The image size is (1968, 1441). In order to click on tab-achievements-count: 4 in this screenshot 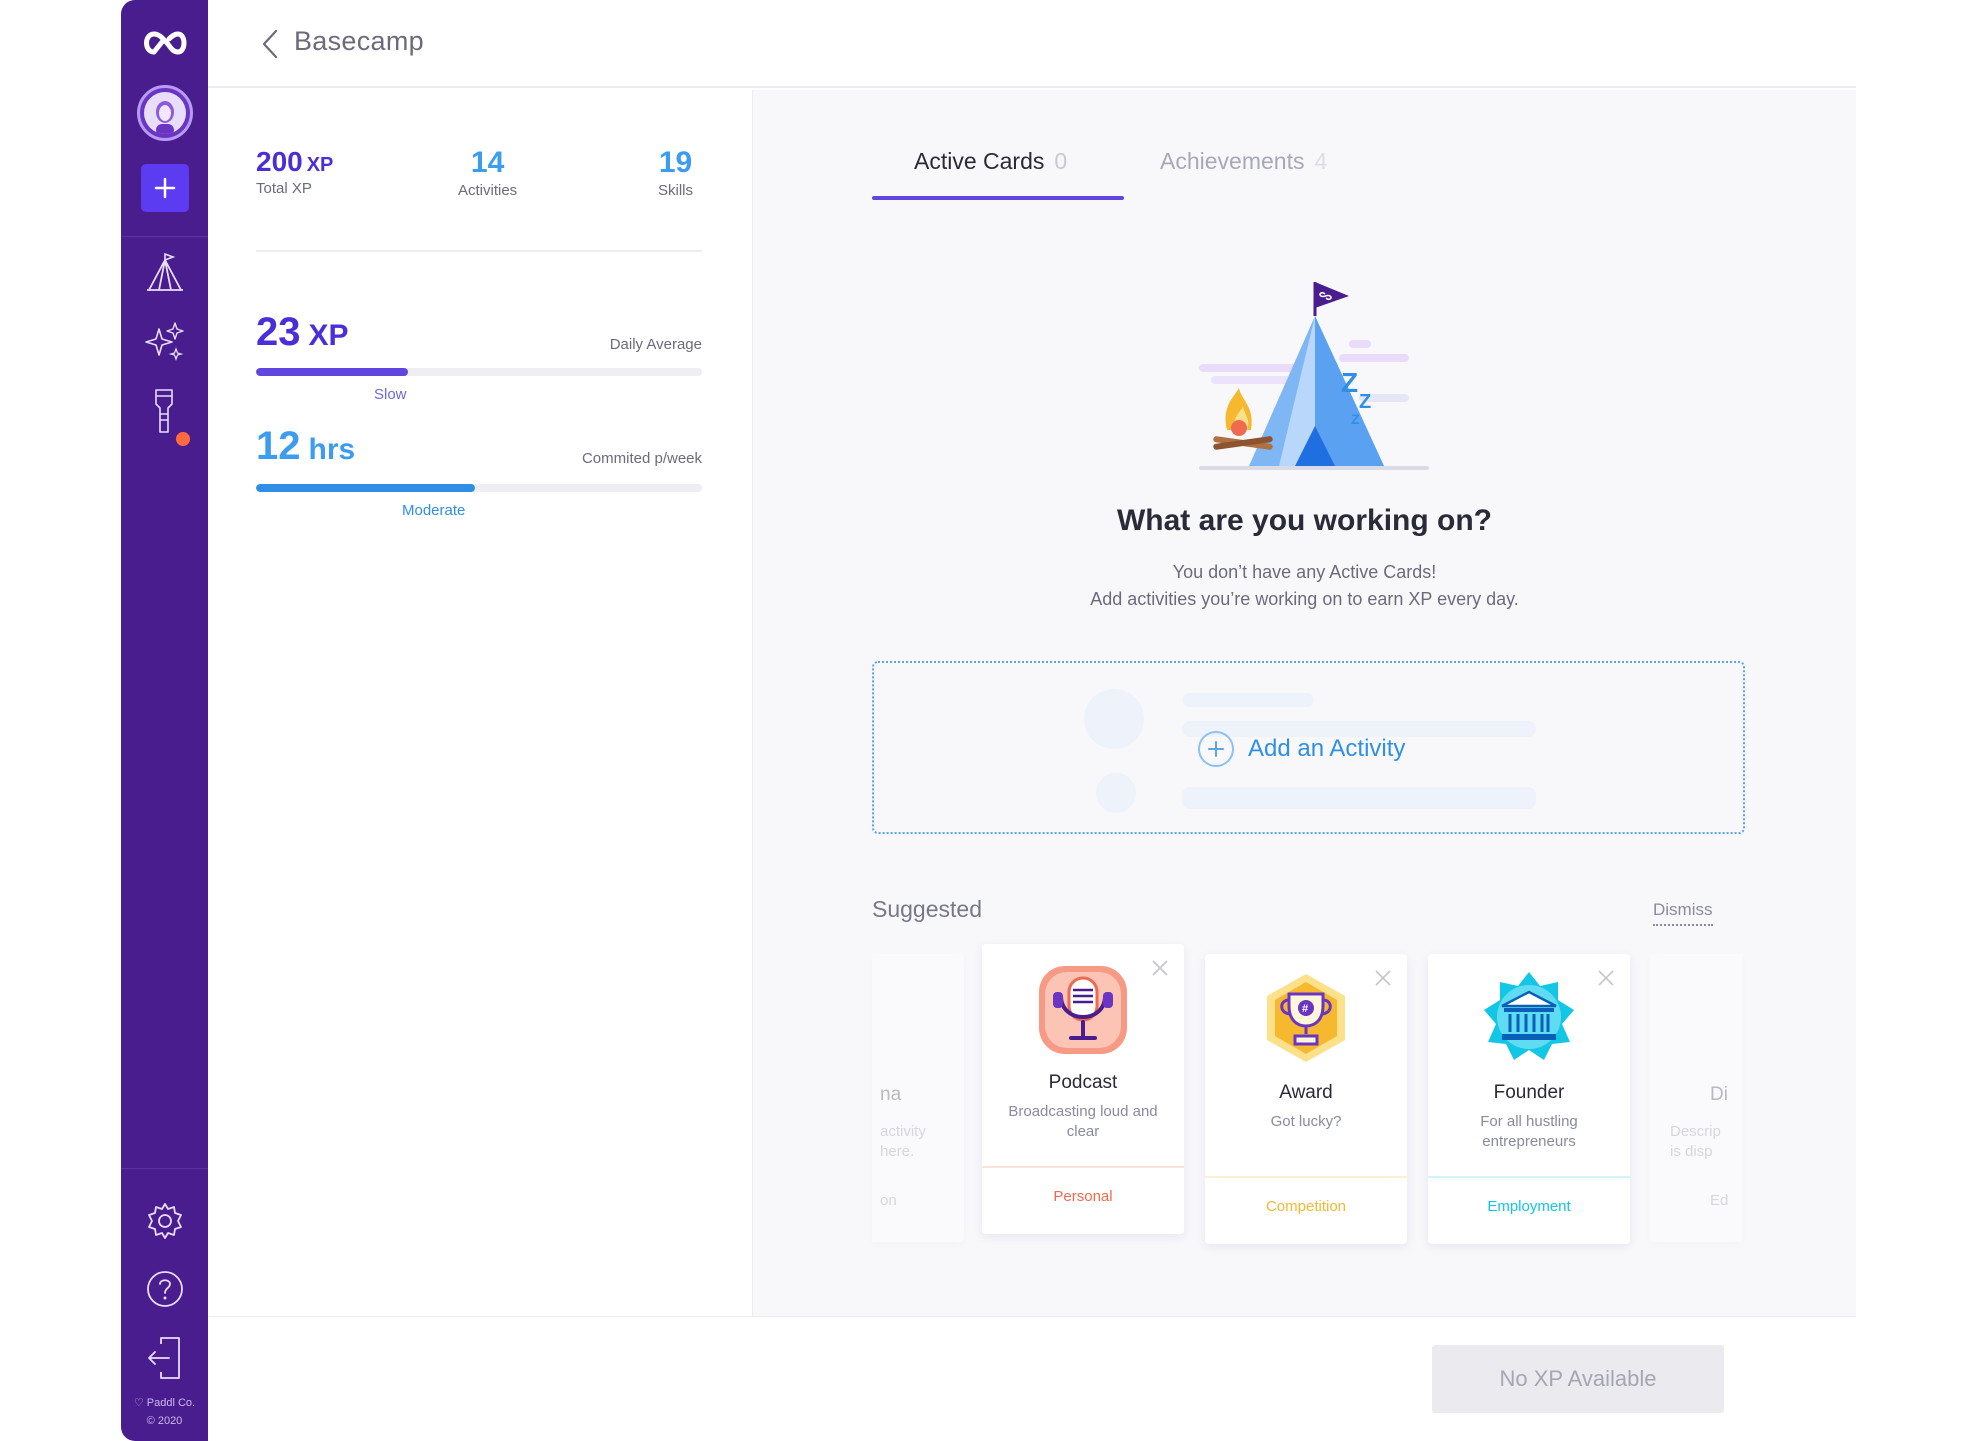, I will do `click(1321, 161)`.